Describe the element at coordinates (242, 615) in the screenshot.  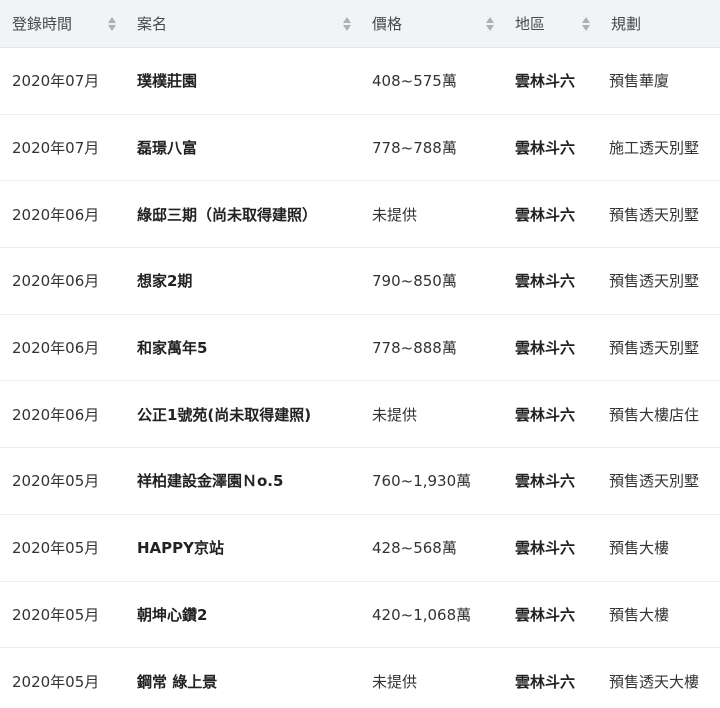
I see `cell-name: 朝坤心鑽2` at that location.